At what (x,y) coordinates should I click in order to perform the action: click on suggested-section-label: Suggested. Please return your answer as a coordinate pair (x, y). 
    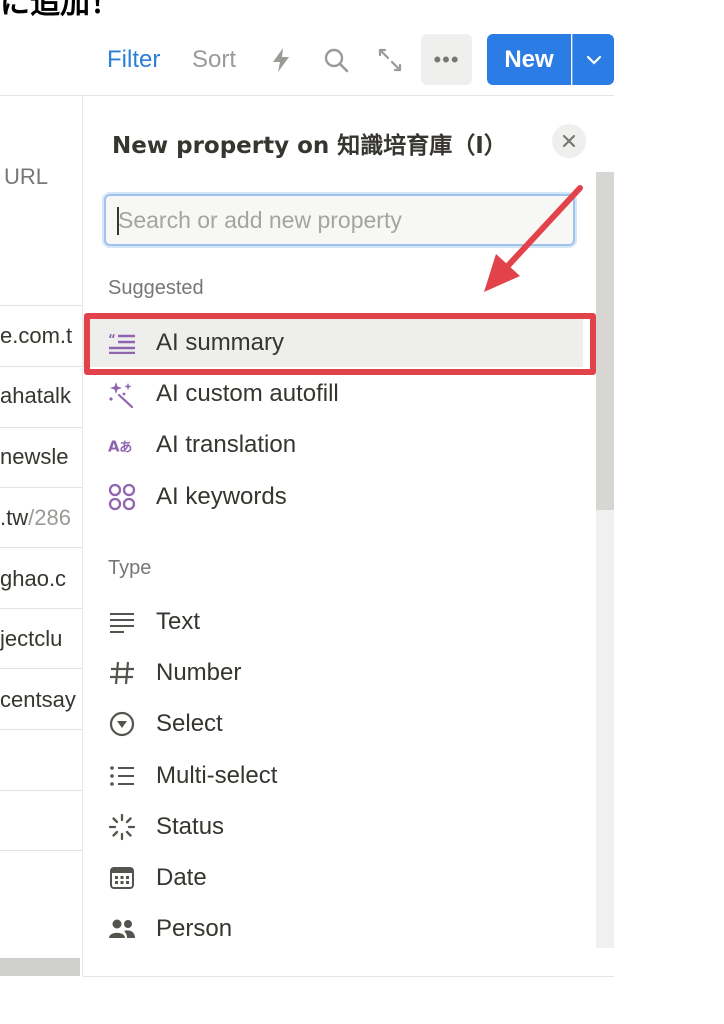
    Looking at the image, I should click on (156, 288).